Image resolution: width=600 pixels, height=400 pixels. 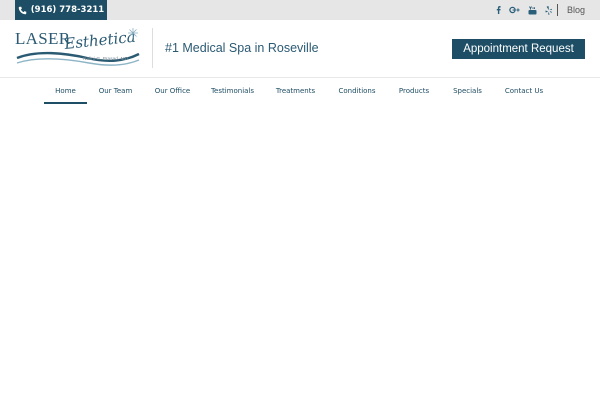 What do you see at coordinates (67, 10) in the screenshot?
I see `phone-number: (916) 778-3211` at bounding box center [67, 10].